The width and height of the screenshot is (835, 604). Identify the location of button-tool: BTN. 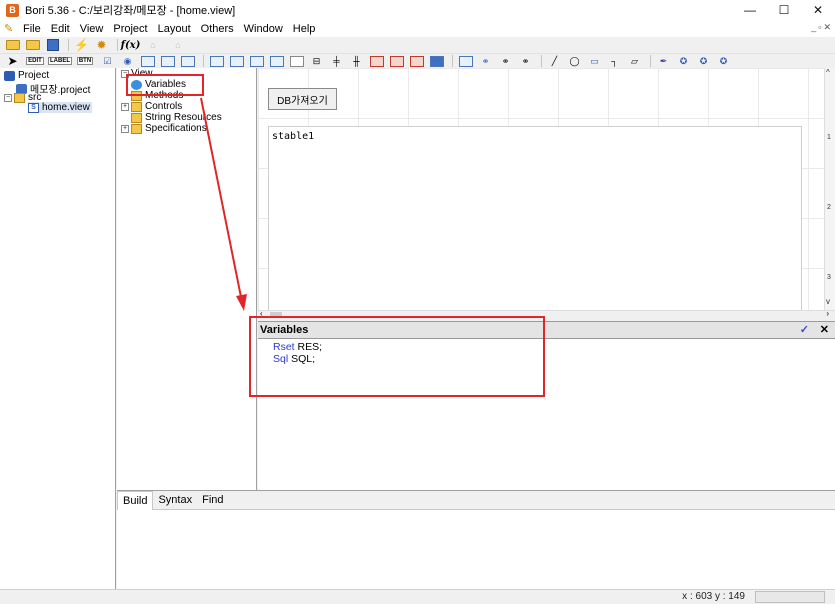
(85, 61).